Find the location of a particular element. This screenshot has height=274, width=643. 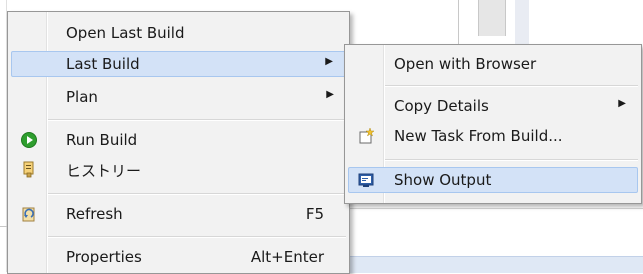

divider-line is located at coordinates (495, 208).